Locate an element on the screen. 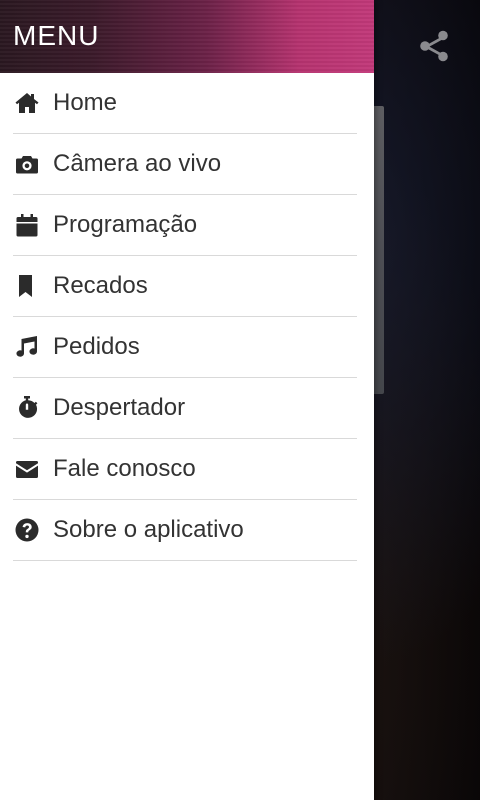 Image resolution: width=480 pixels, height=800 pixels. envelope-icon is located at coordinates (27, 469).